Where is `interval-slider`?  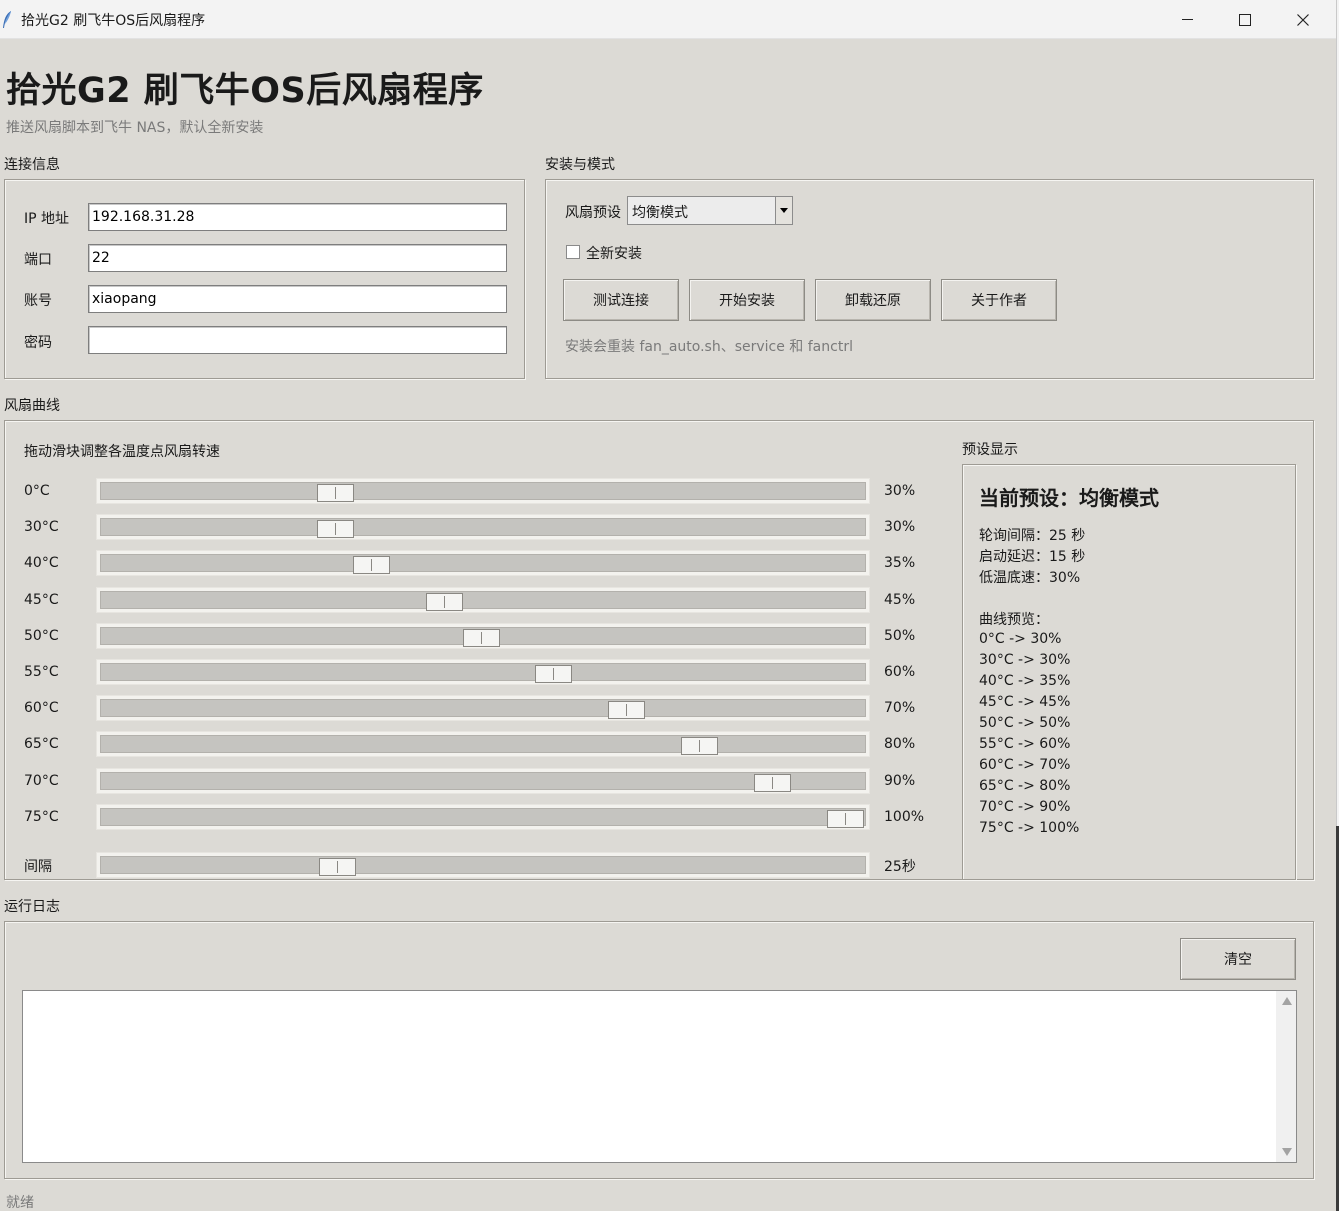 interval-slider is located at coordinates (483, 865).